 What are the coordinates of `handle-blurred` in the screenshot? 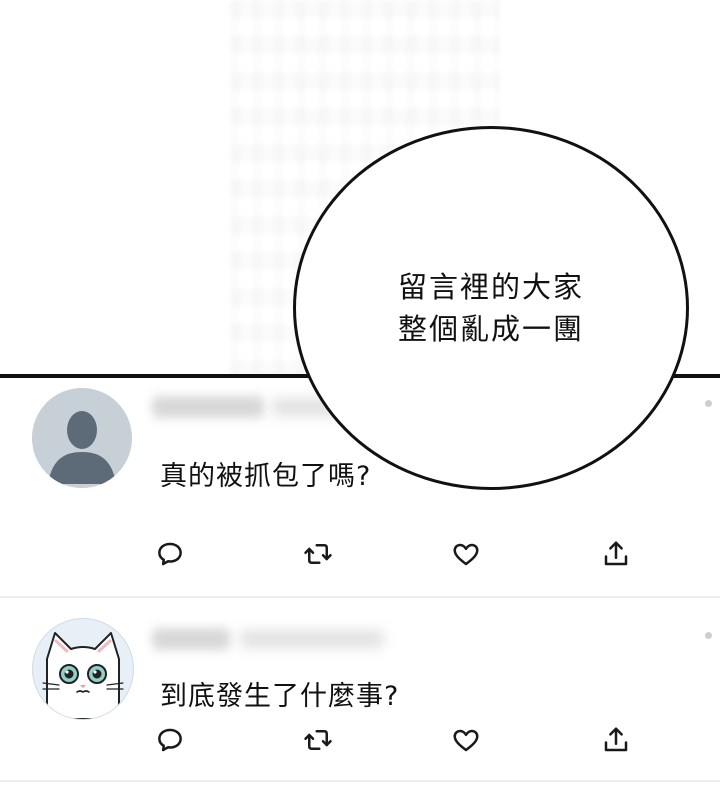 It's located at (312, 639).